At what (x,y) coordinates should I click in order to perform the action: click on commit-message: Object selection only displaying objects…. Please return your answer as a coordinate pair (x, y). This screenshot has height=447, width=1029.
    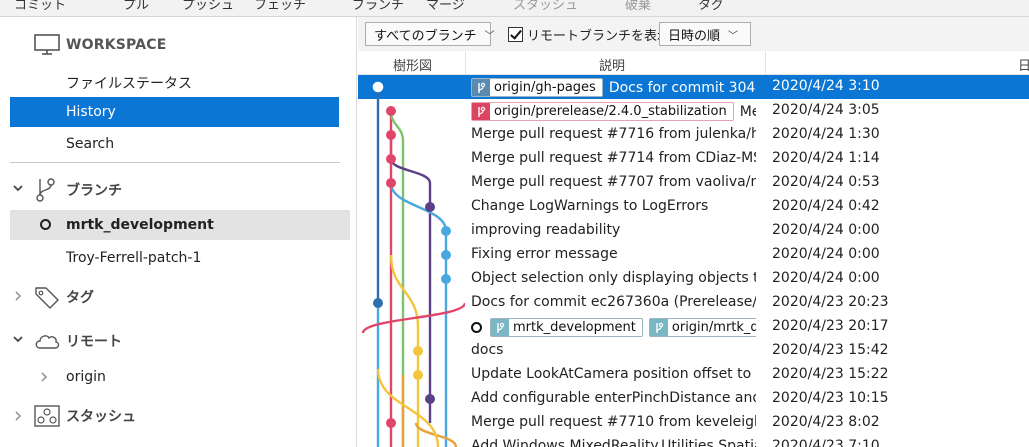
    Looking at the image, I should click on (613, 278).